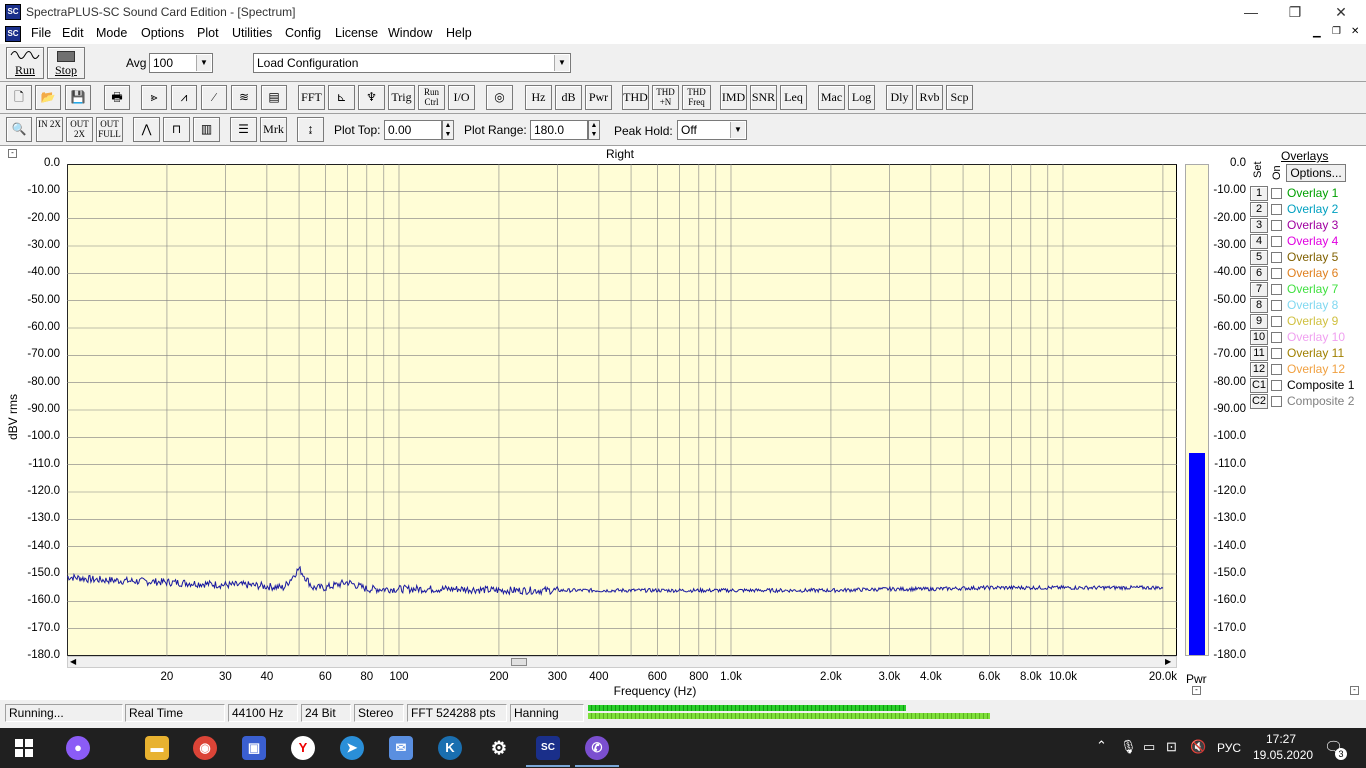 This screenshot has width=1366, height=768. I want to click on peak-hold-select: Off ▼, so click(712, 130).